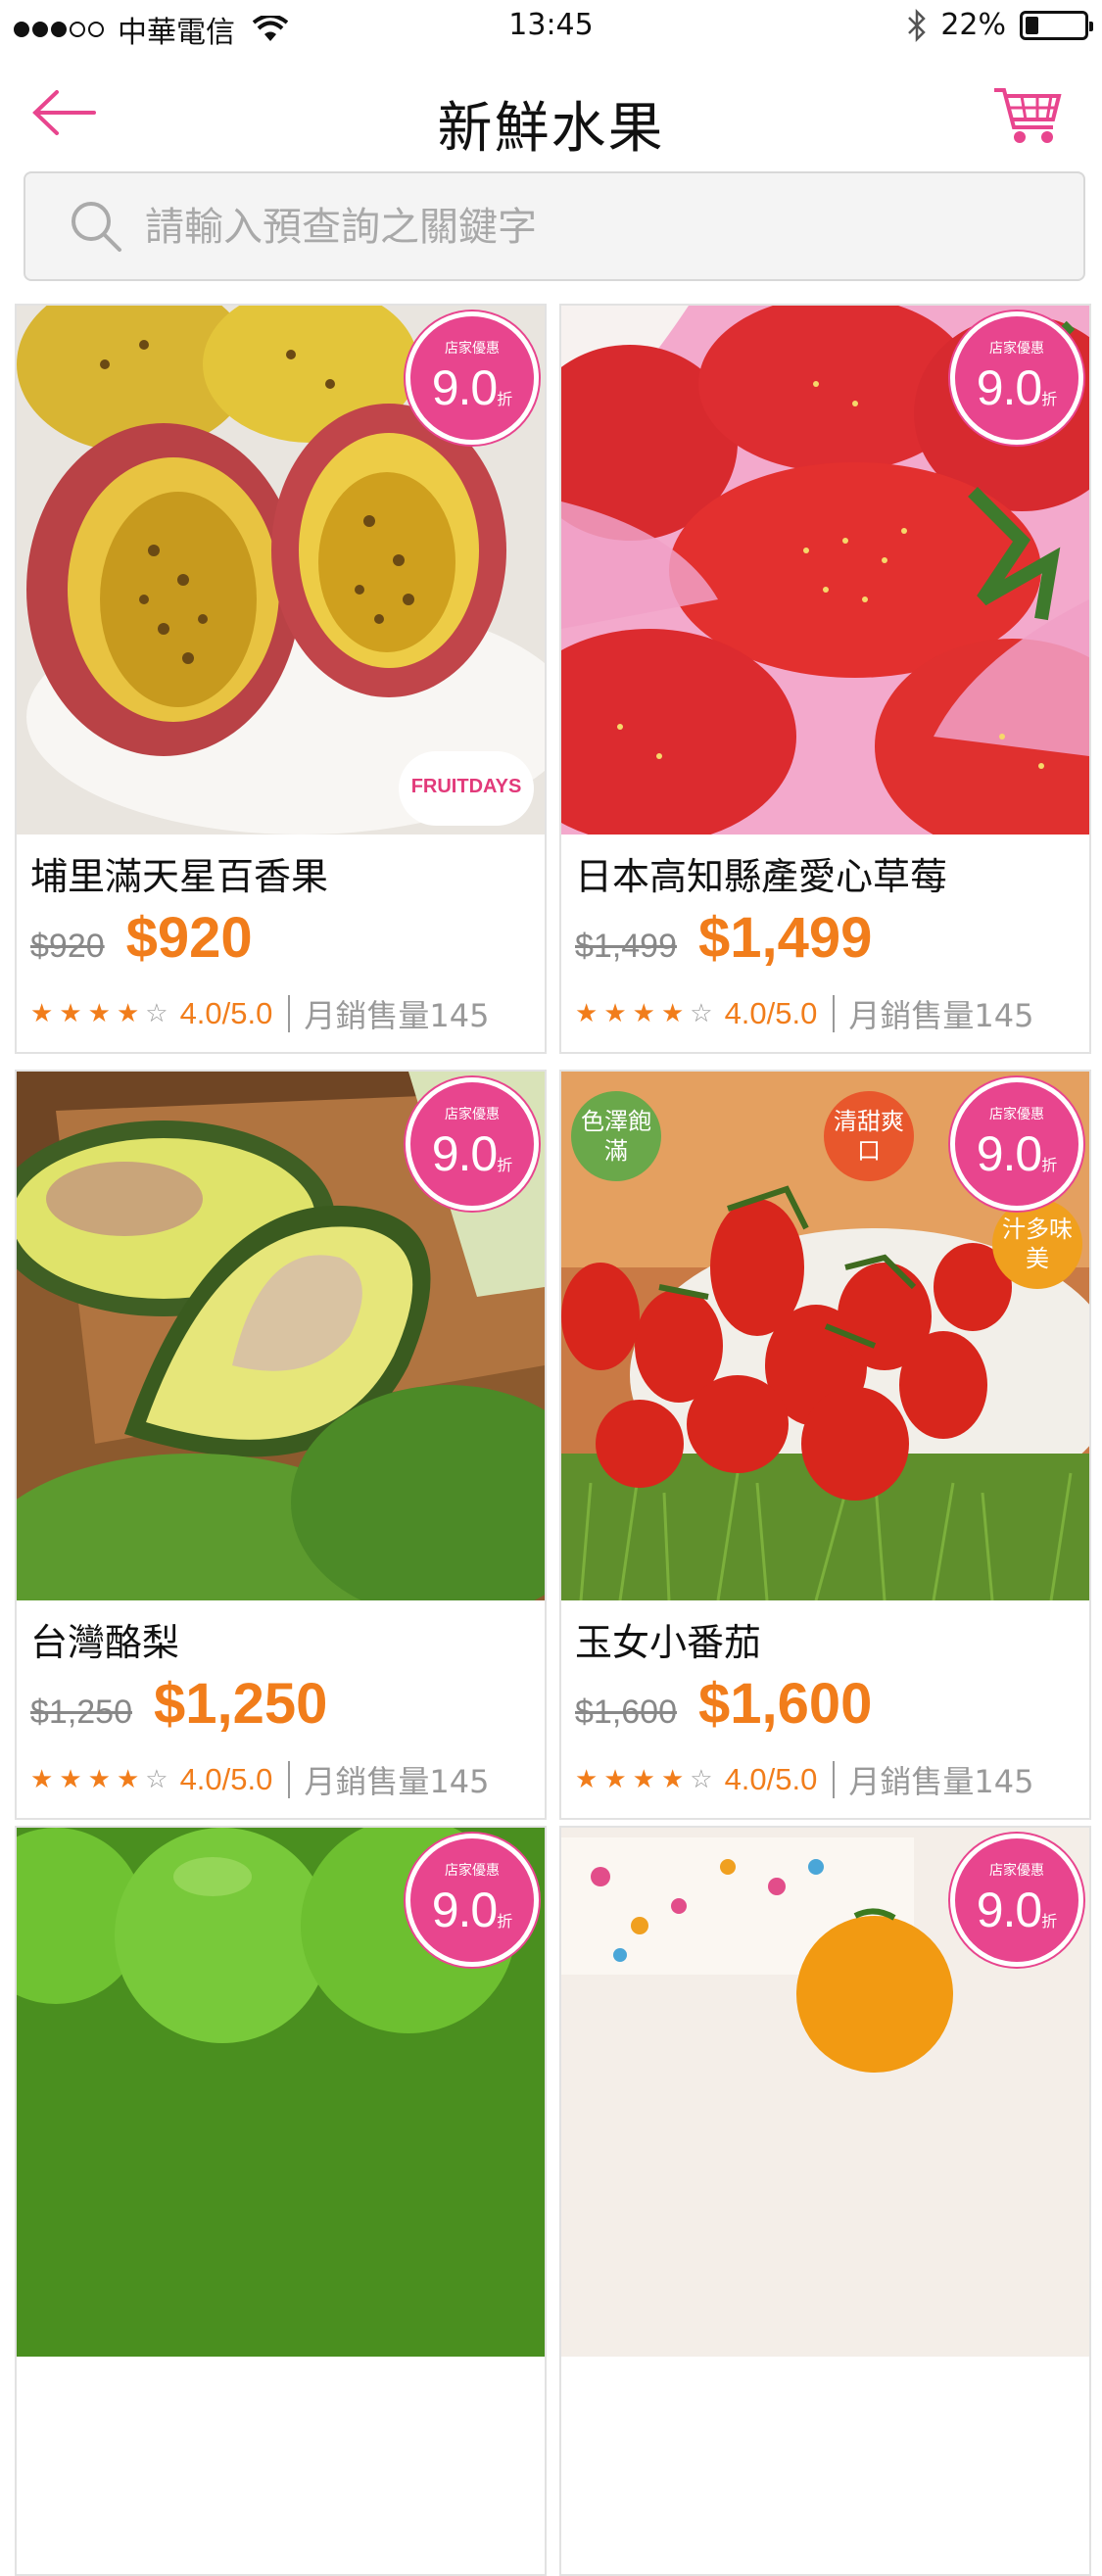 The width and height of the screenshot is (1102, 2576). What do you see at coordinates (785, 1704) in the screenshot?
I see `sale-price: $1,600` at bounding box center [785, 1704].